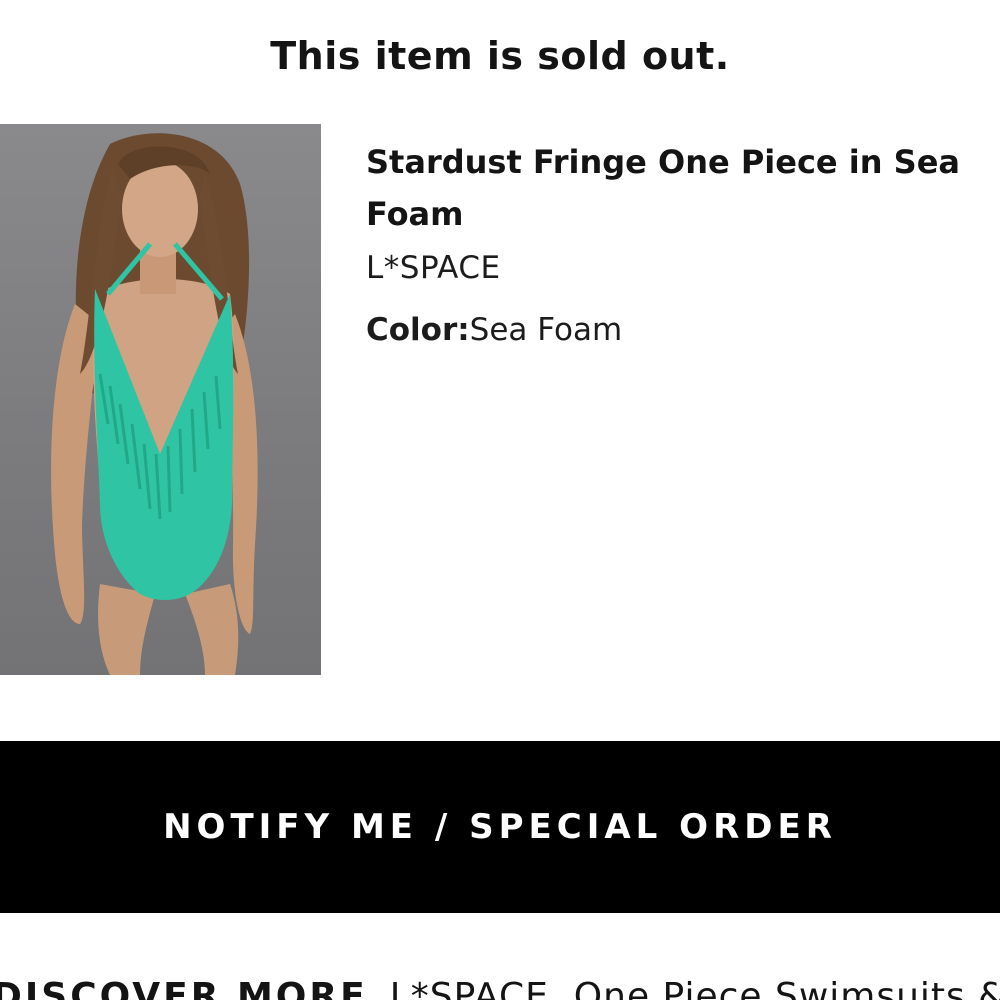 The height and width of the screenshot is (1000, 1000). What do you see at coordinates (695, 988) in the screenshot?
I see `discover-more-link: L*SPACE, One Piece Swimsuits &` at bounding box center [695, 988].